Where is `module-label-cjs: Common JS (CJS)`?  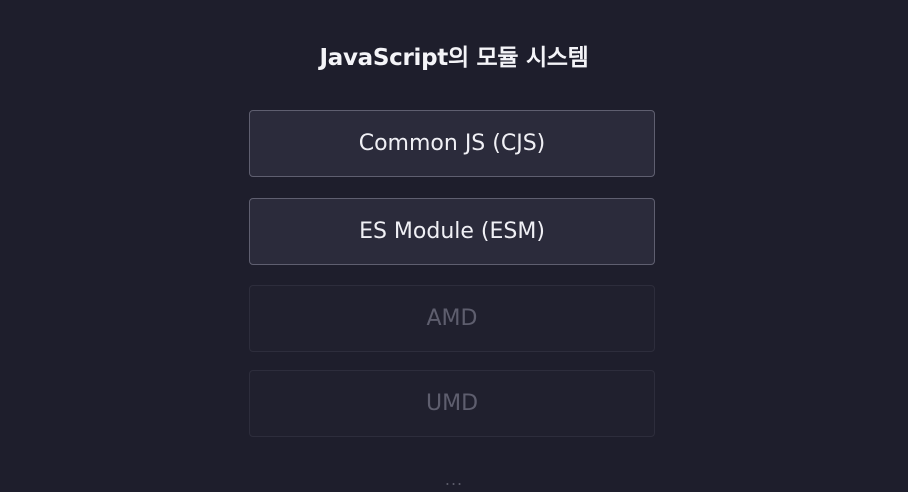
module-label-cjs: Common JS (CJS) is located at coordinates (452, 143).